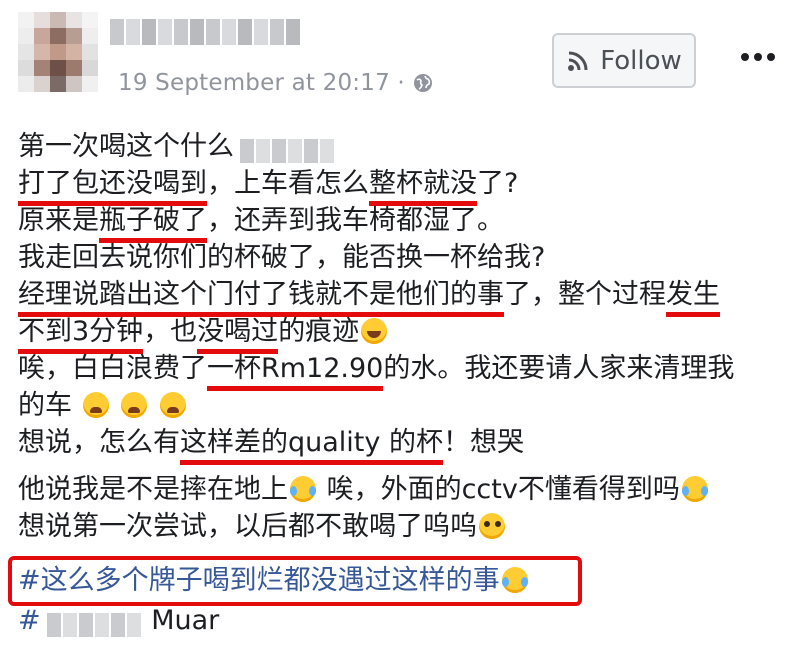 This screenshot has height=651, width=800. What do you see at coordinates (374, 331) in the screenshot?
I see `grinning-sweat-emoji` at bounding box center [374, 331].